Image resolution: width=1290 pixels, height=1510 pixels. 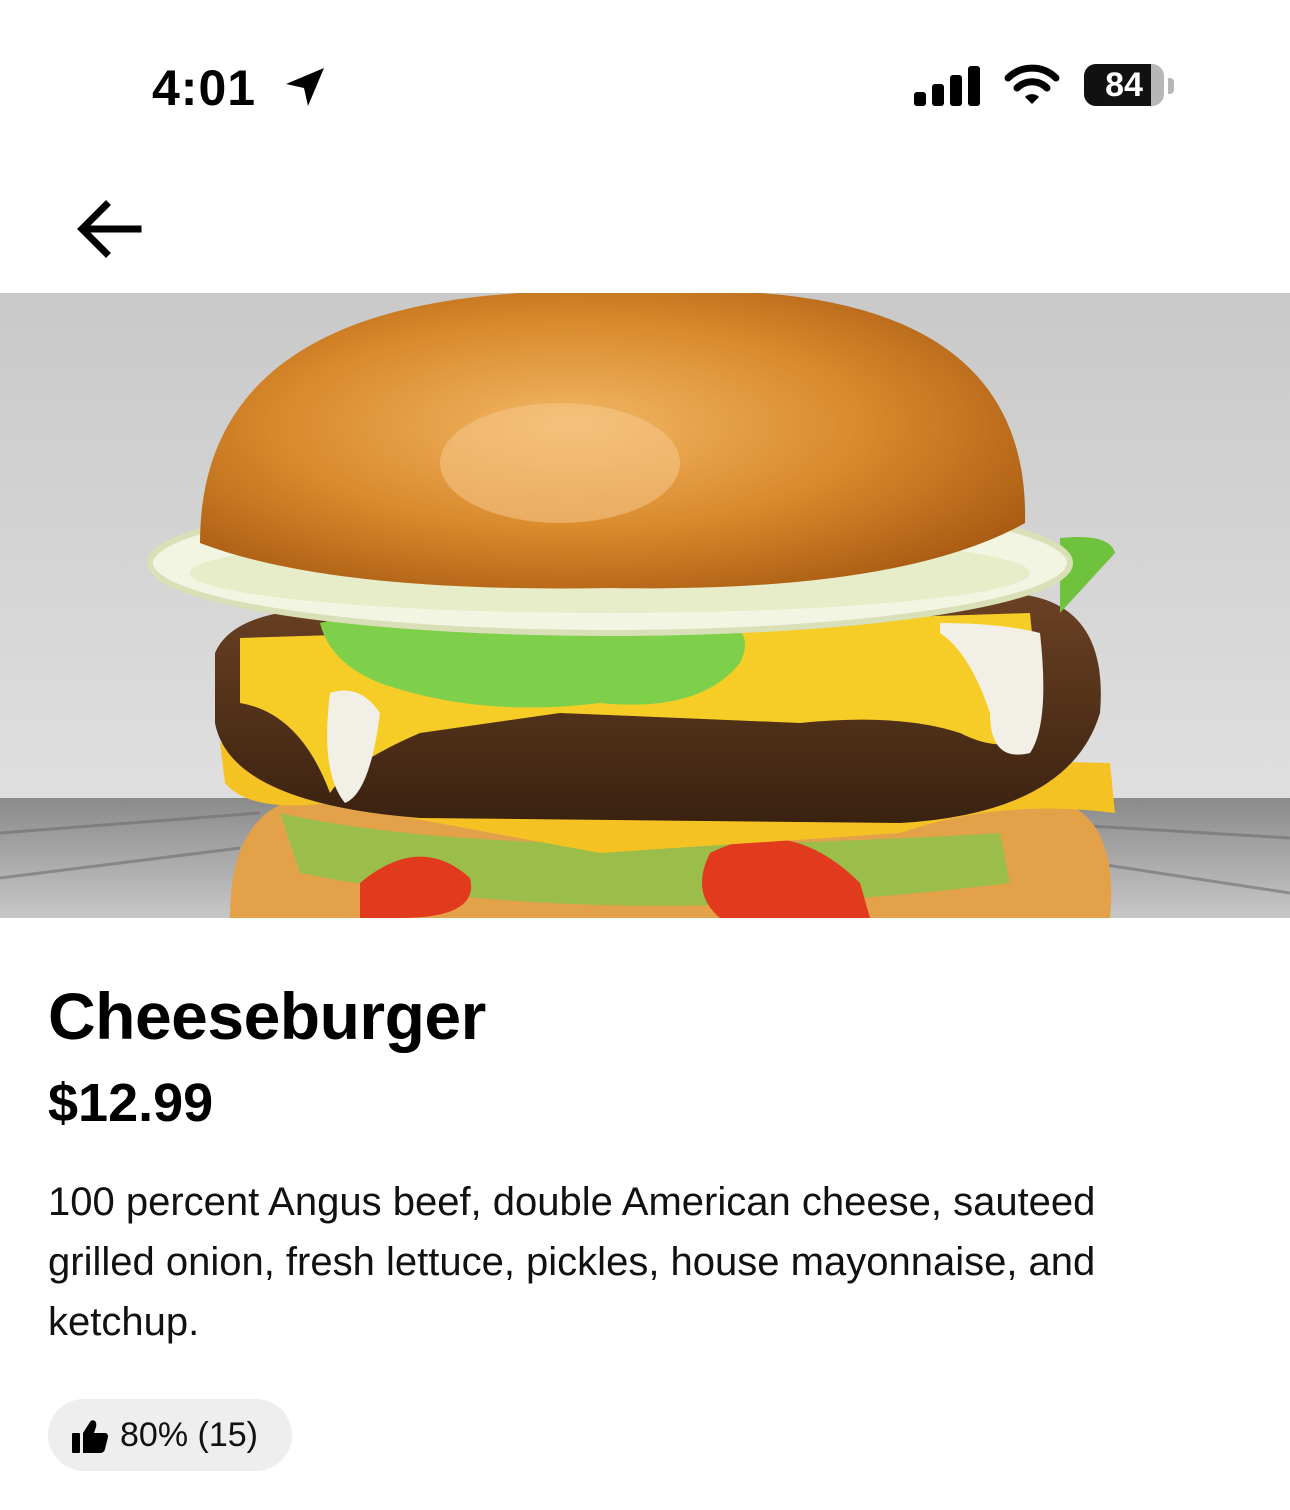 I want to click on wifi-icon, so click(x=1032, y=84).